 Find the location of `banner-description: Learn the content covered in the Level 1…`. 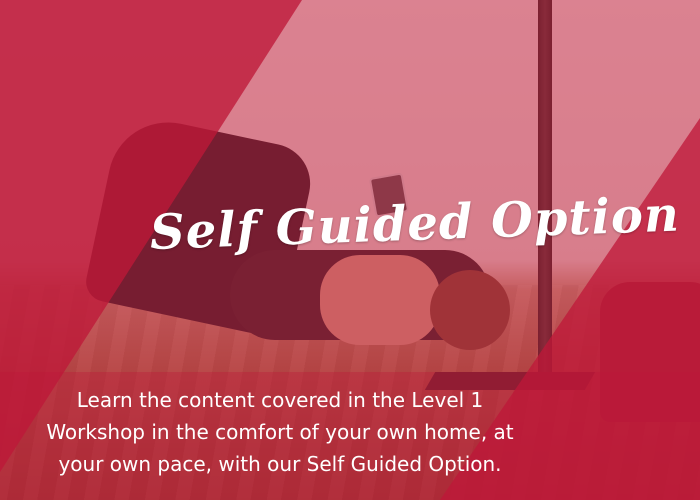

banner-description: Learn the content covered in the Level 1… is located at coordinates (280, 432).